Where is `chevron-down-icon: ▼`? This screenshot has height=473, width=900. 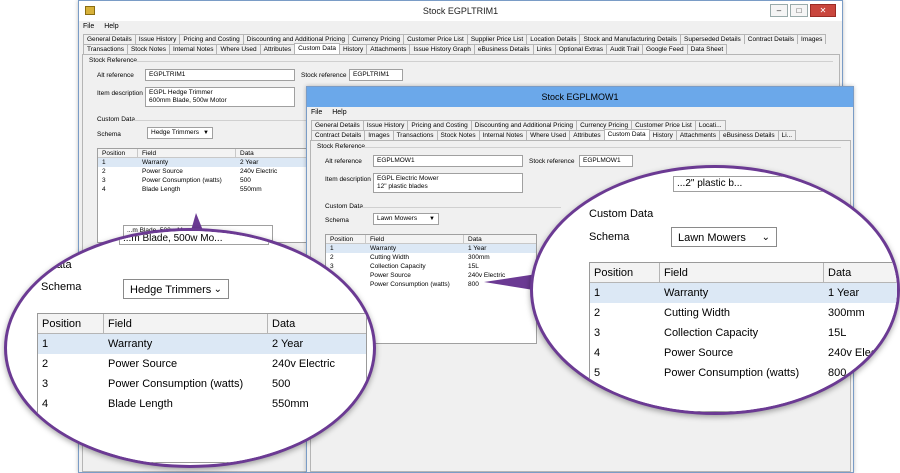
chevron-down-icon: ▼ is located at coordinates (432, 219).